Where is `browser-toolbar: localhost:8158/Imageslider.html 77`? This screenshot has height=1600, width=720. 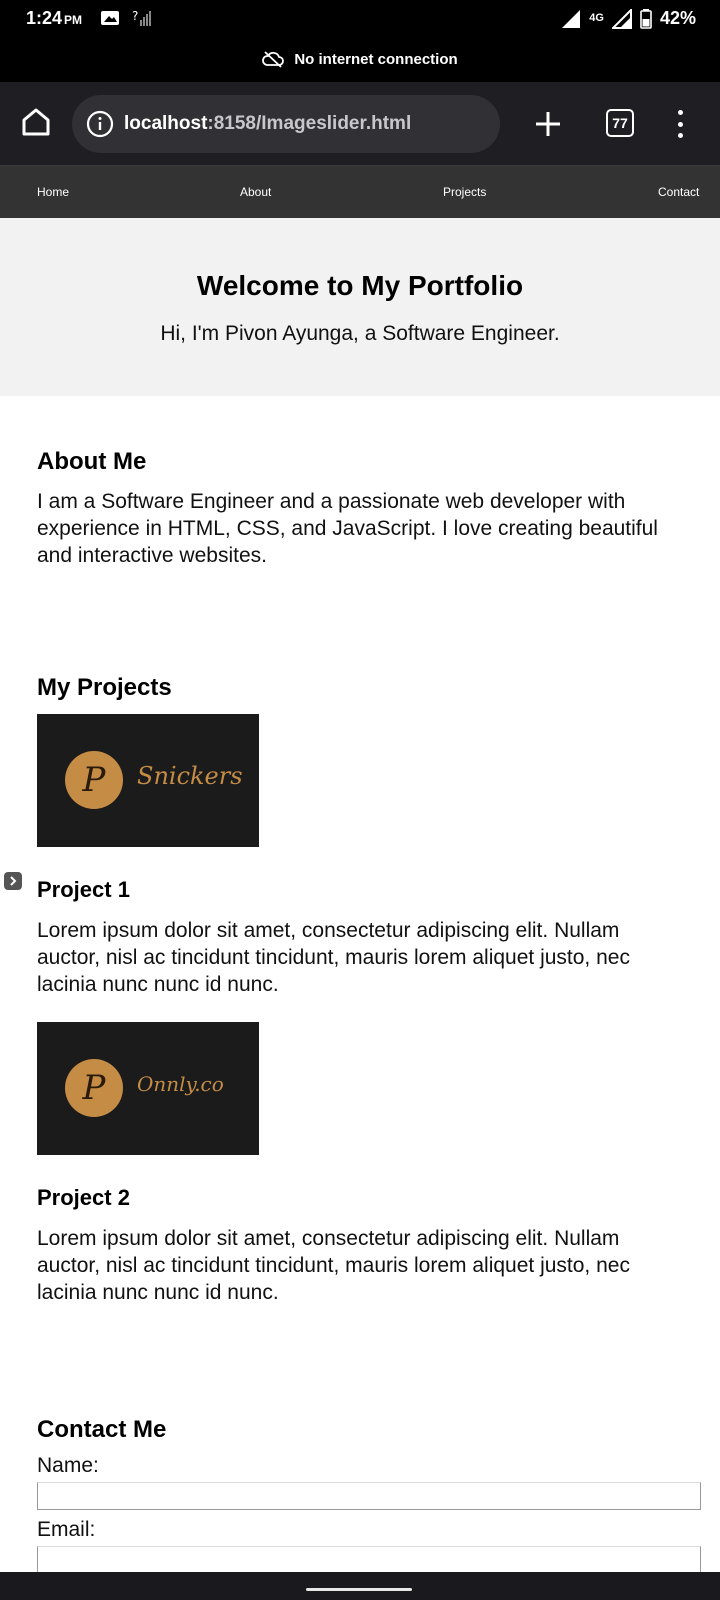
browser-toolbar: localhost:8158/Imageslider.html 77 is located at coordinates (360, 124).